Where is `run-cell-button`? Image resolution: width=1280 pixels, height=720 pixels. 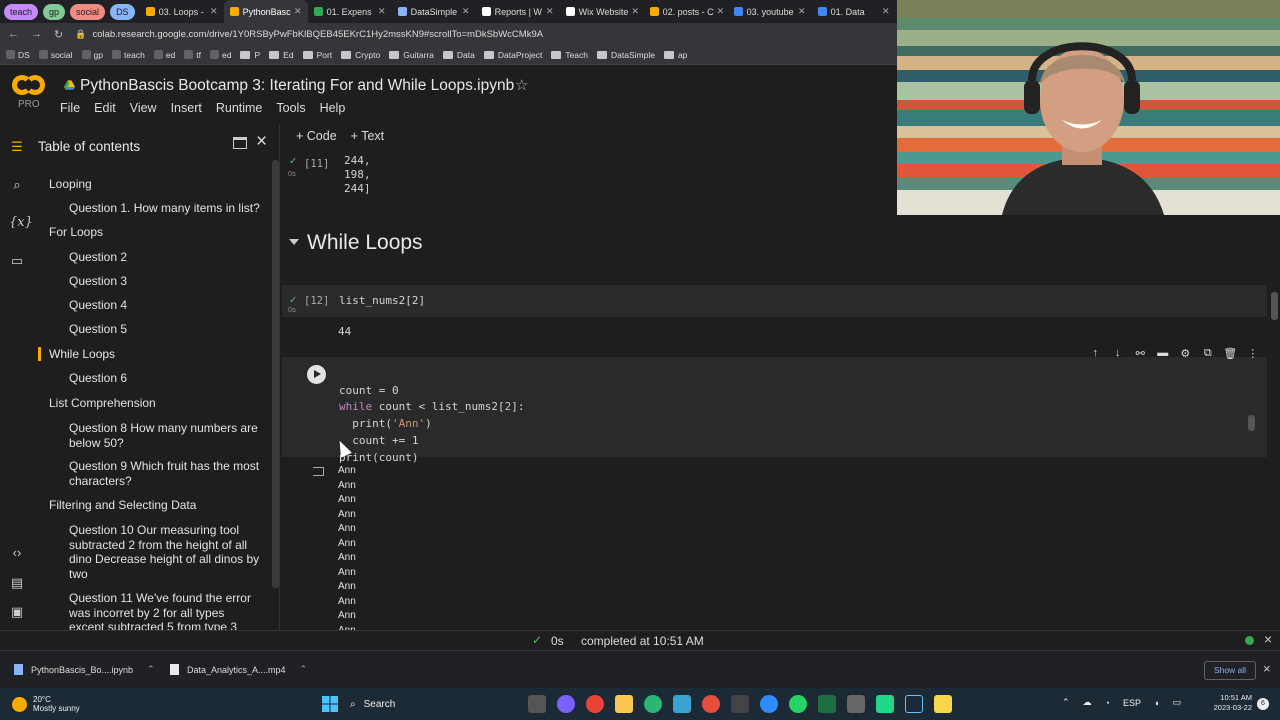 run-cell-button is located at coordinates (316, 374).